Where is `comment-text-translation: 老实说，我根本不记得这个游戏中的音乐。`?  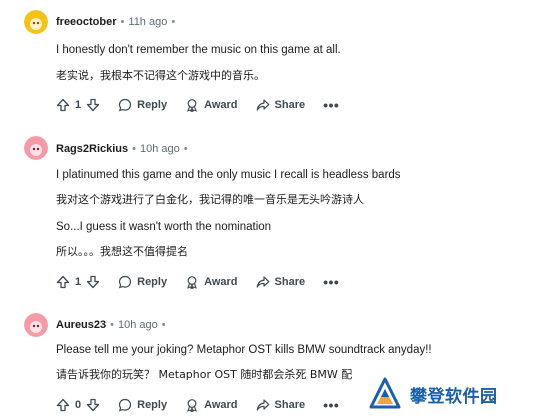 comment-text-translation: 老实说，我根本不记得这个游戏中的音乐。 is located at coordinates (160, 75).